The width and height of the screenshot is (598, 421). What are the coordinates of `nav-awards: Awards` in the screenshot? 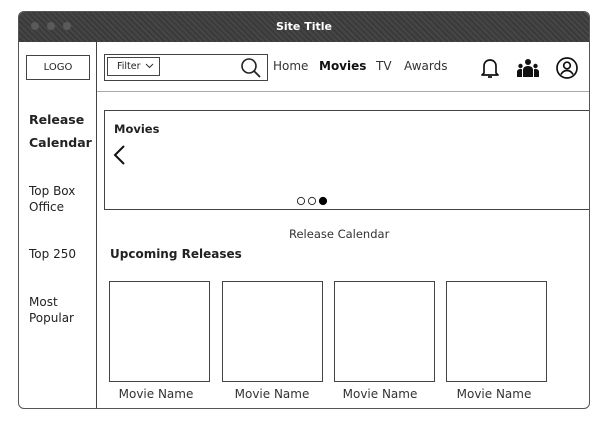 It's located at (425, 66).